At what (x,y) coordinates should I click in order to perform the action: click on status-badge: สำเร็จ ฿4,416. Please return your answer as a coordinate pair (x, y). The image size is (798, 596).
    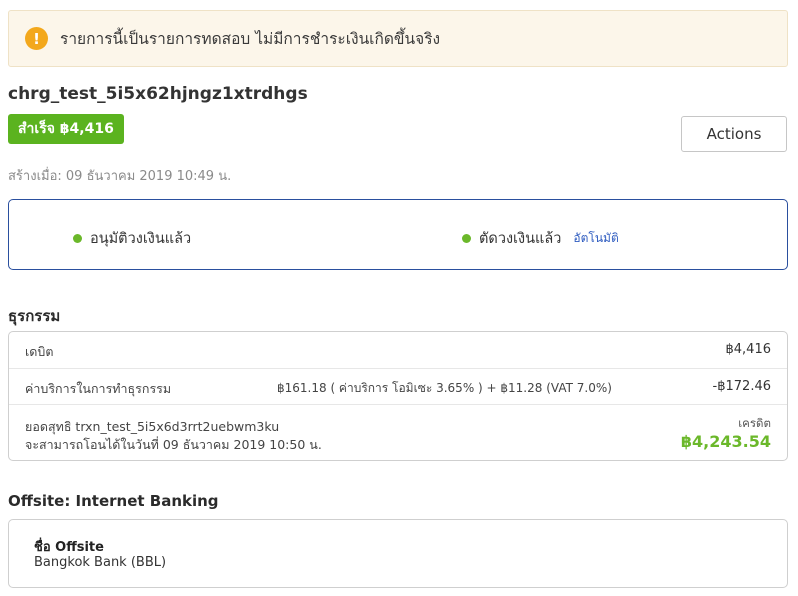
    Looking at the image, I should click on (66, 129).